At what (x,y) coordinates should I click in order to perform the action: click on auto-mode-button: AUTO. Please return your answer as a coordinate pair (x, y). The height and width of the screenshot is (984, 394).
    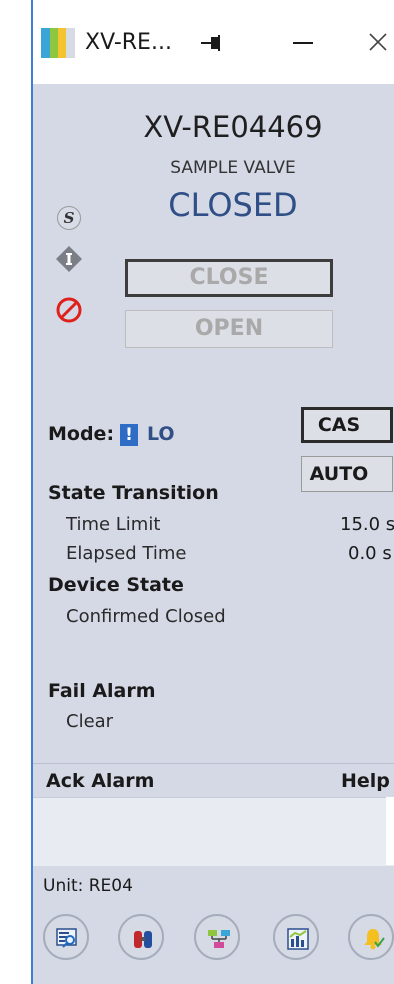
    Looking at the image, I should click on (347, 474).